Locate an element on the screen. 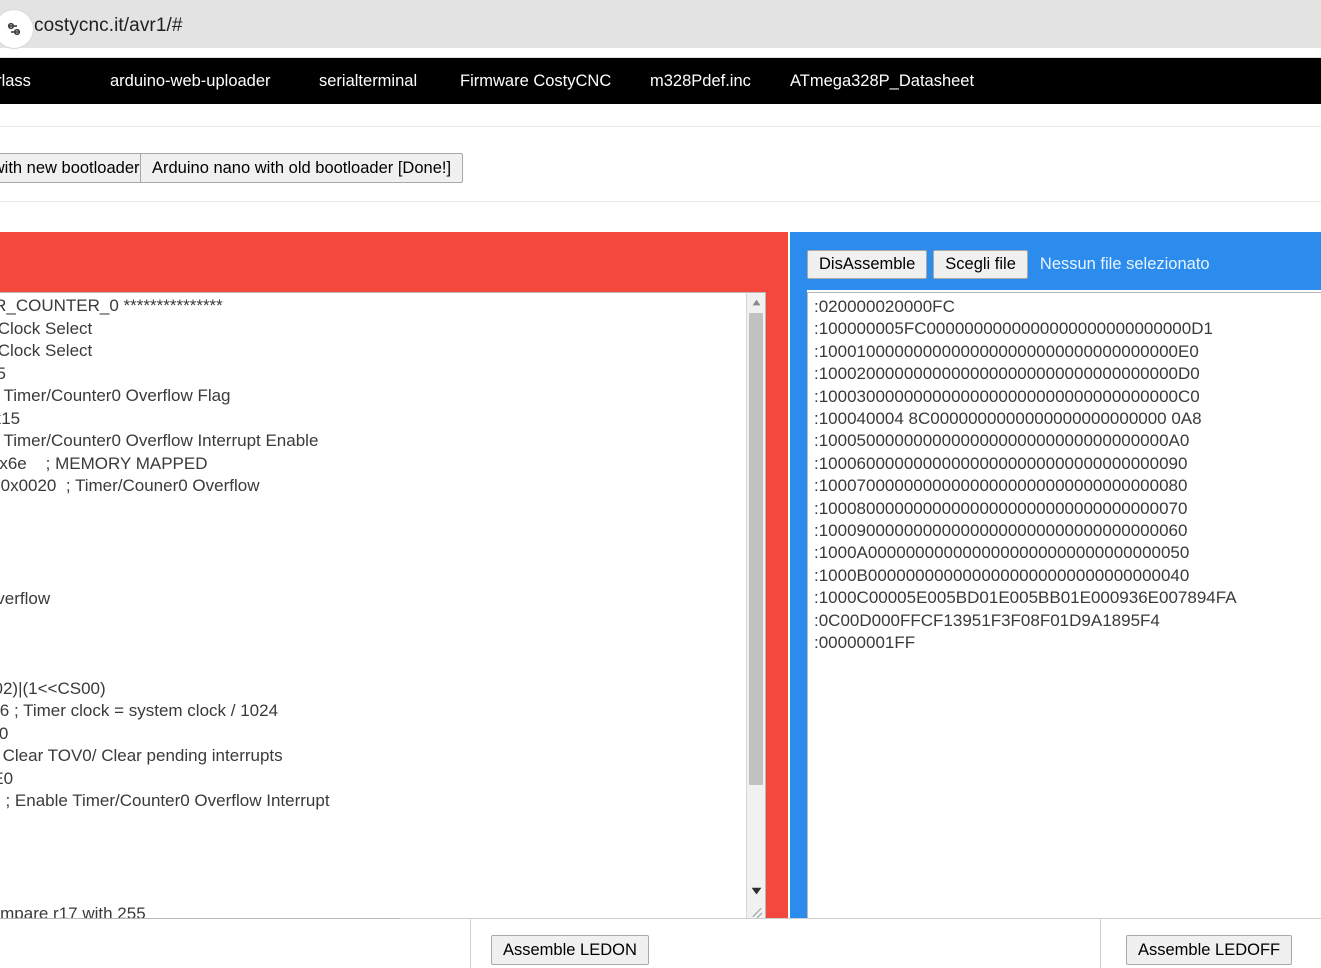 The height and width of the screenshot is (968, 1321). editor-scrollbar-thumb is located at coordinates (756, 549).